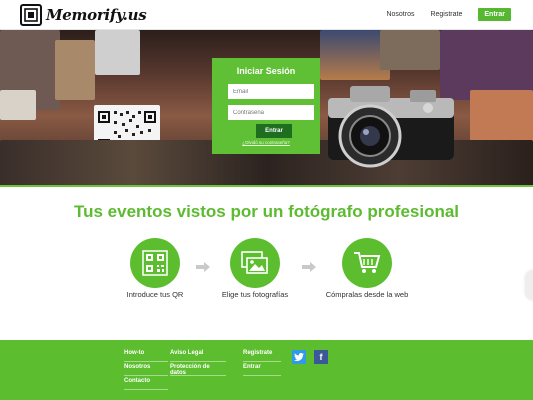 The image size is (533, 400). I want to click on footer-col-3: Registrate Entrar, so click(262, 362).